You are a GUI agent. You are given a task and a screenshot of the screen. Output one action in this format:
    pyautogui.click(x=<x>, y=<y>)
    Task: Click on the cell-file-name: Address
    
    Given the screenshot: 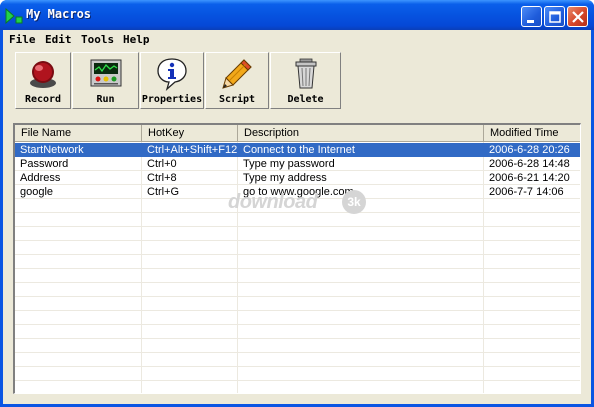 What is the action you would take?
    pyautogui.click(x=40, y=178)
    